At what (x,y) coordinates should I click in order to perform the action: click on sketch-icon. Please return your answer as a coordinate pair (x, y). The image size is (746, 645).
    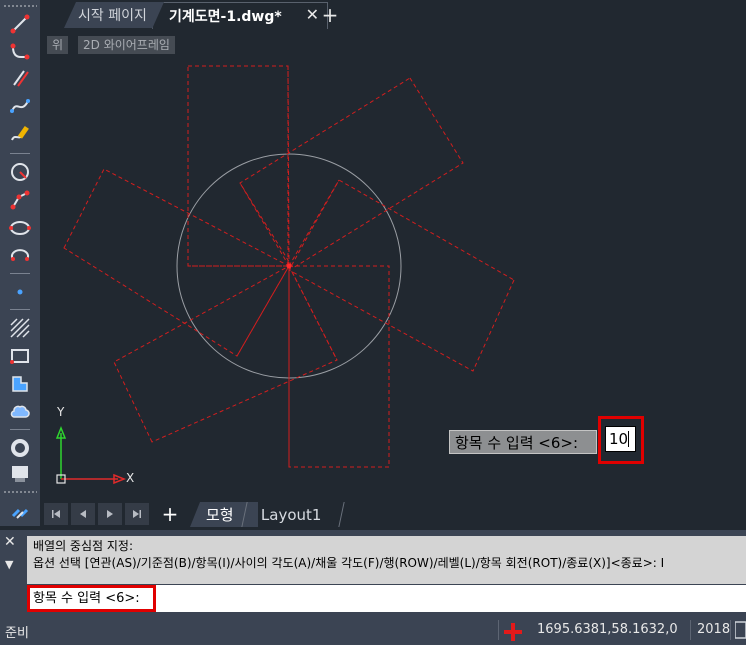
    Looking at the image, I should click on (20, 134).